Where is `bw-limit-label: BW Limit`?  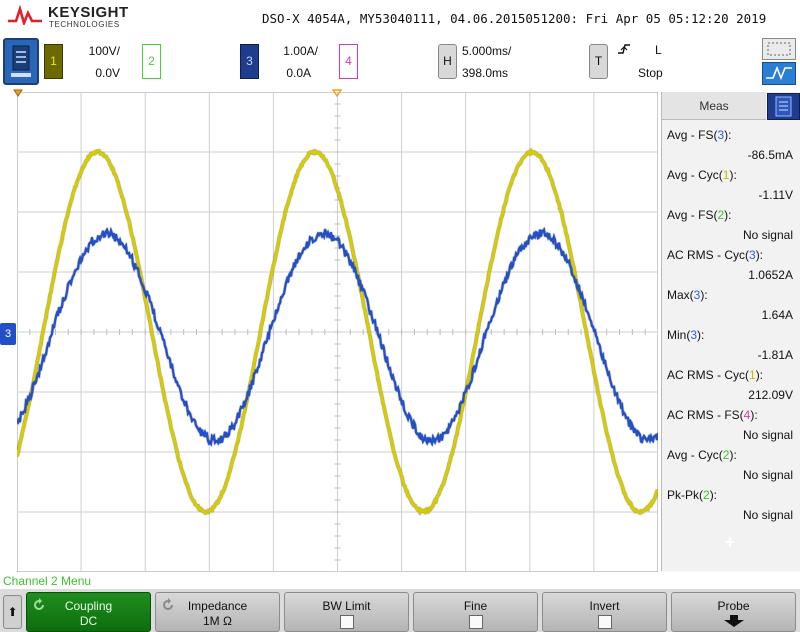 bw-limit-label: BW Limit is located at coordinates (346, 606).